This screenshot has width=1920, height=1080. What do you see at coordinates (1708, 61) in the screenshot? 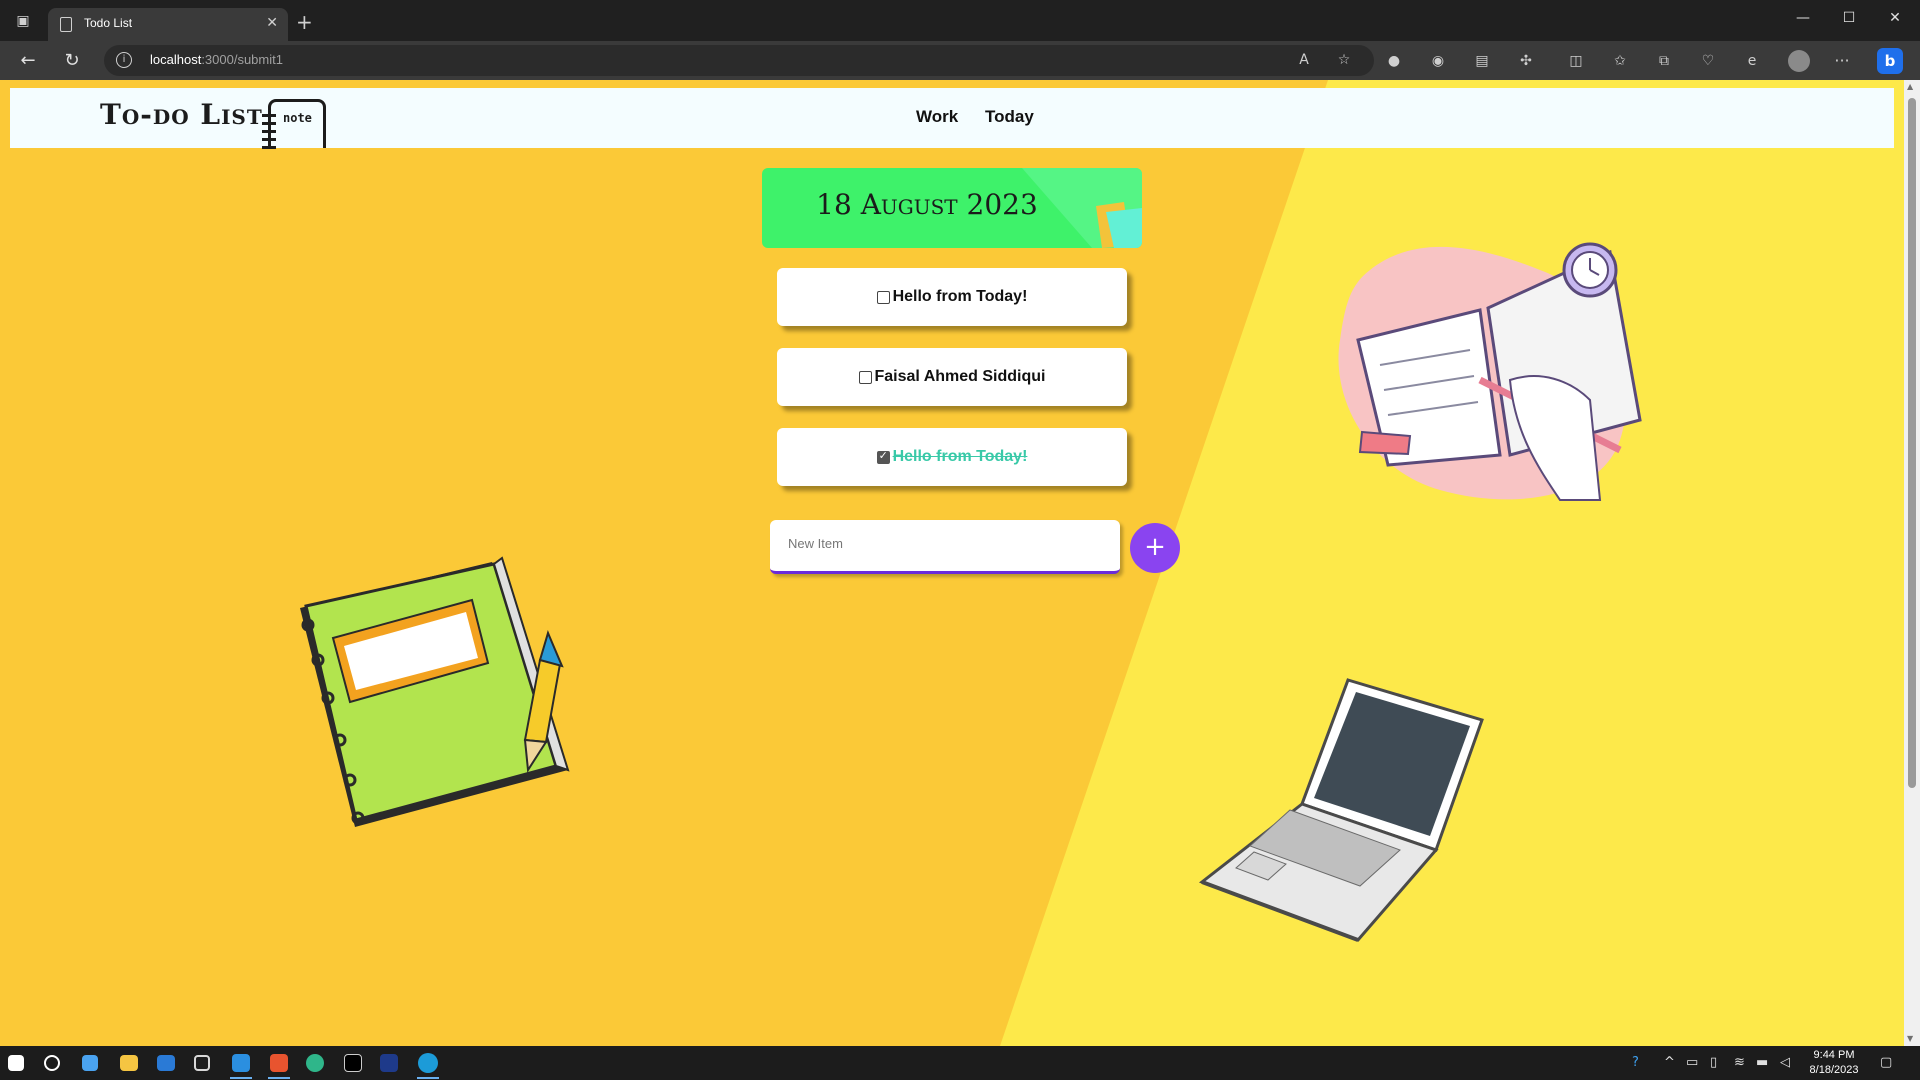
I see `performance-icon: ♡` at bounding box center [1708, 61].